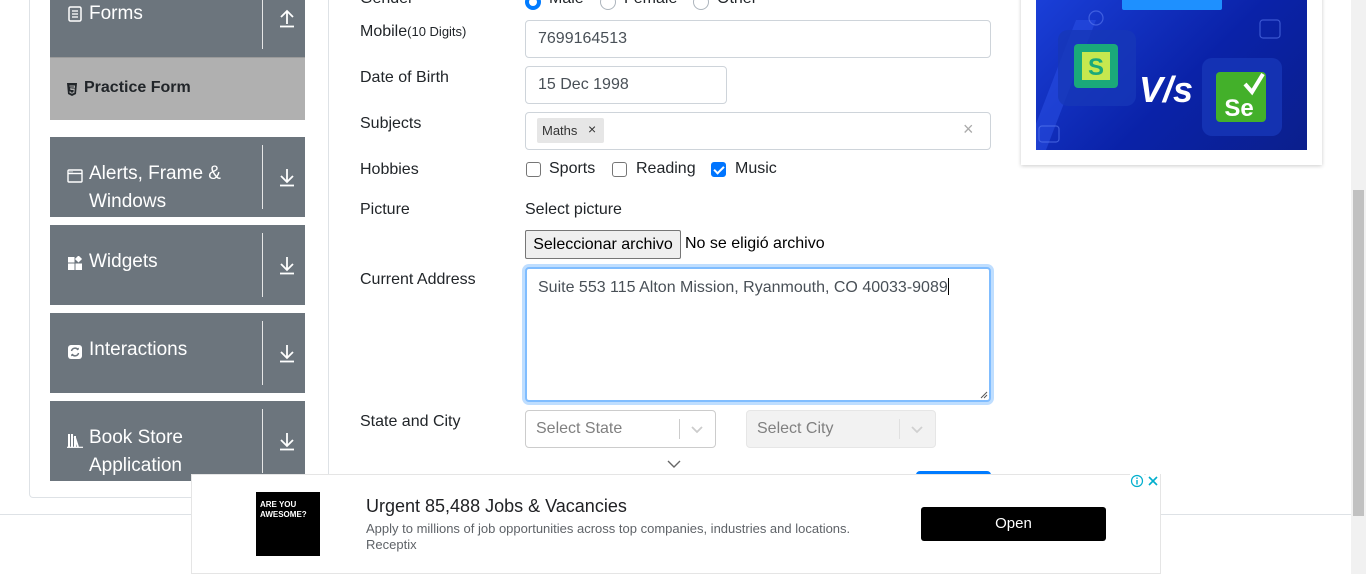 Image resolution: width=1366 pixels, height=574 pixels. What do you see at coordinates (177, 265) in the screenshot?
I see `sidebar-group-widgets: Widgets` at bounding box center [177, 265].